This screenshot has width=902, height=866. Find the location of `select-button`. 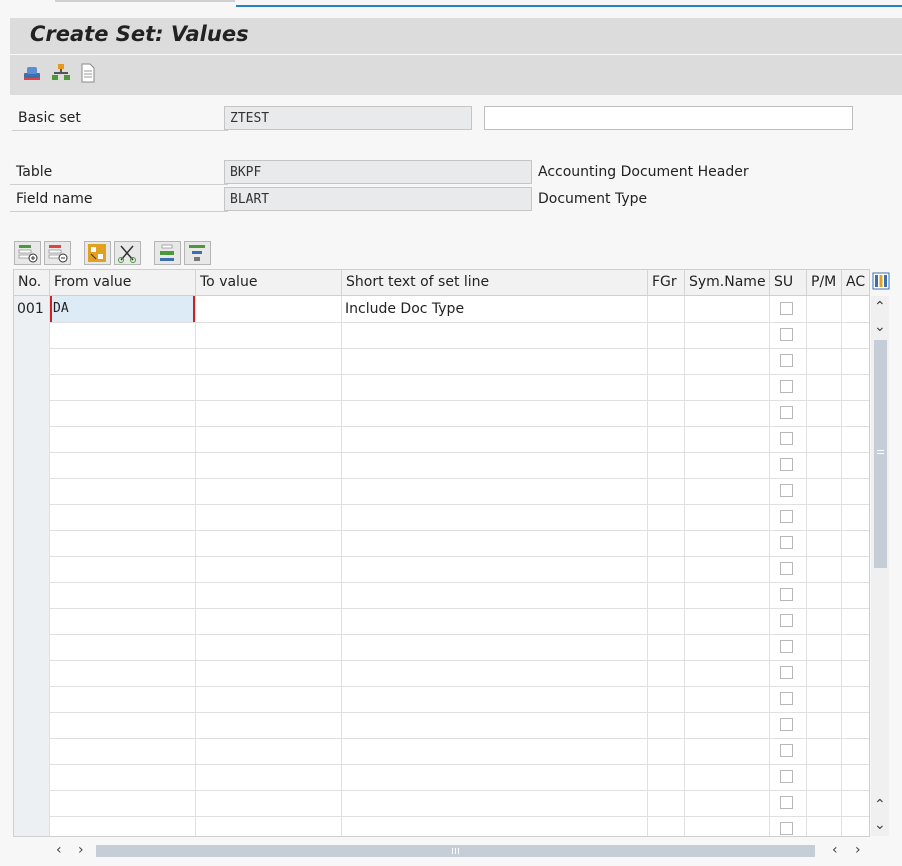

select-button is located at coordinates (97, 253).